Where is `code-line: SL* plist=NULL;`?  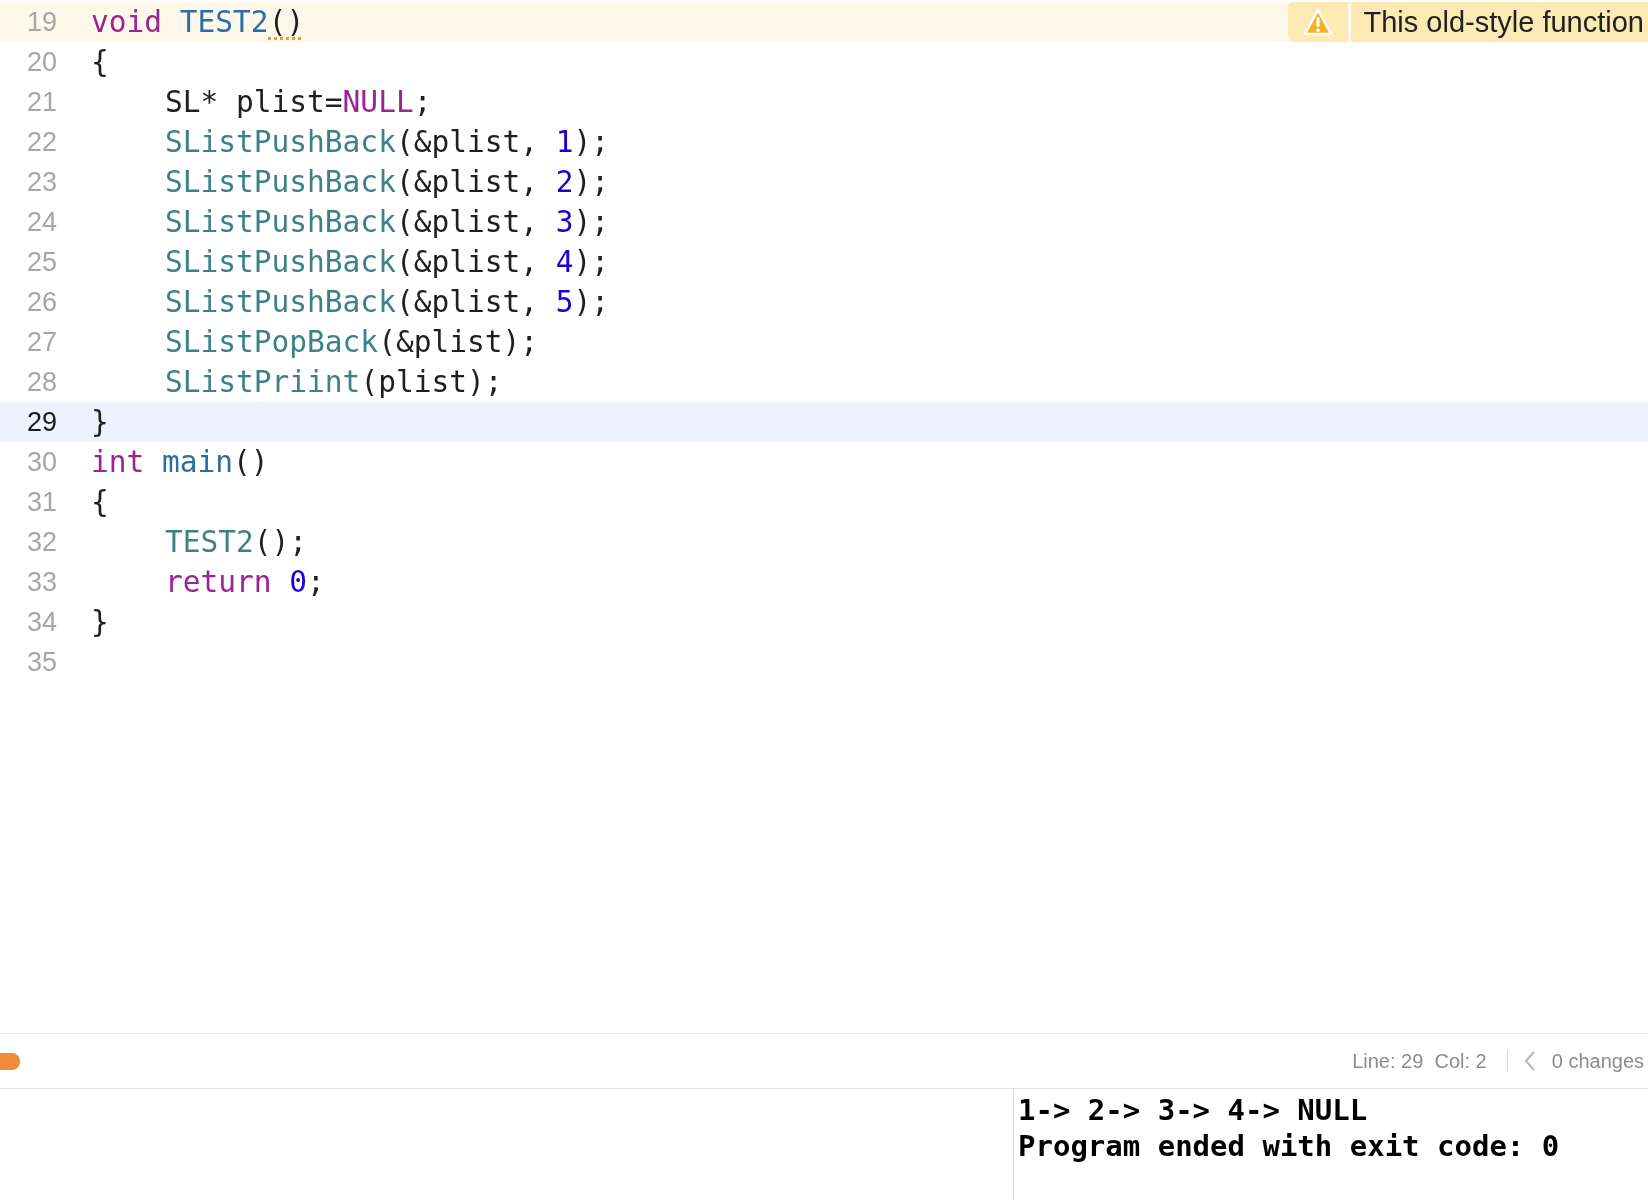 code-line: SL* plist=NULL; is located at coordinates (298, 102).